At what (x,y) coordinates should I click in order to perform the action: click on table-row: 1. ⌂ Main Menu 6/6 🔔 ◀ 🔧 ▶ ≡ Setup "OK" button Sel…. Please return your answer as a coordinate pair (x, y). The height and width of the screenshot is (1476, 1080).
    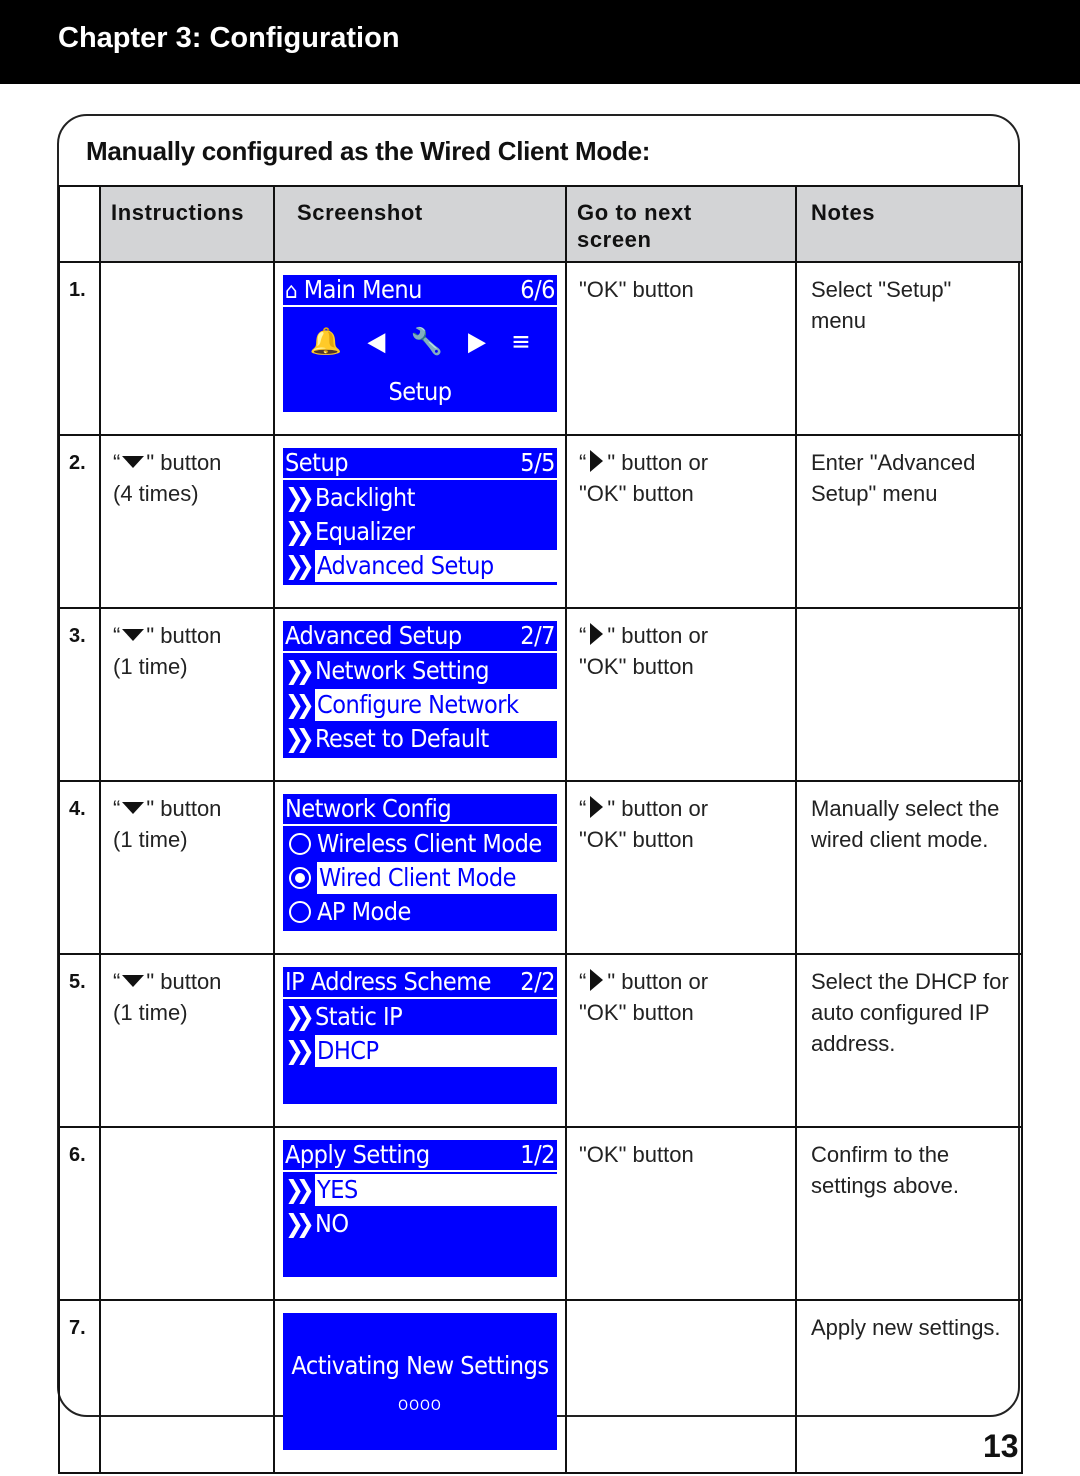
    Looking at the image, I should click on (540, 348).